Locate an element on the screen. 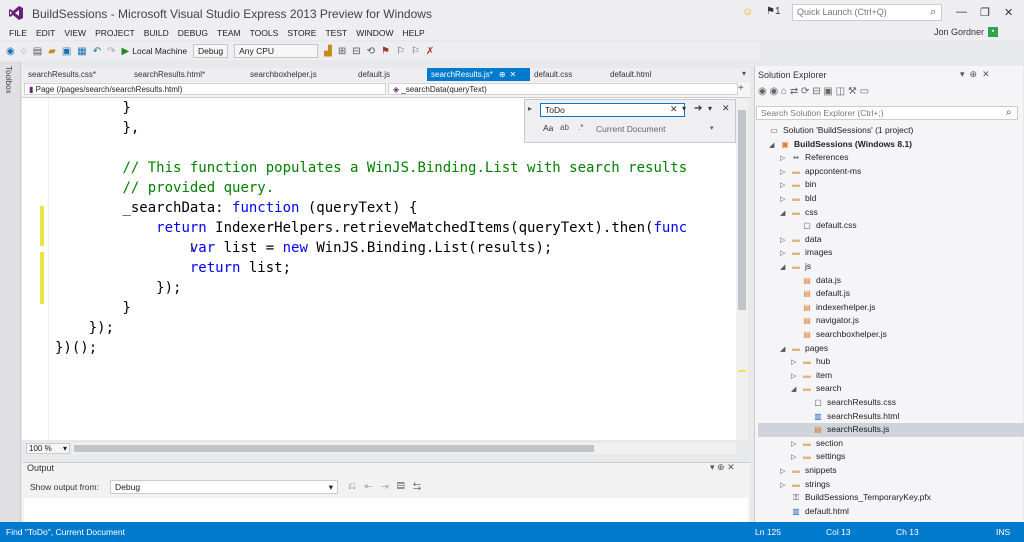 This screenshot has width=1024, height=542. output-source-dropdown: Debug ▾ is located at coordinates (224, 487).